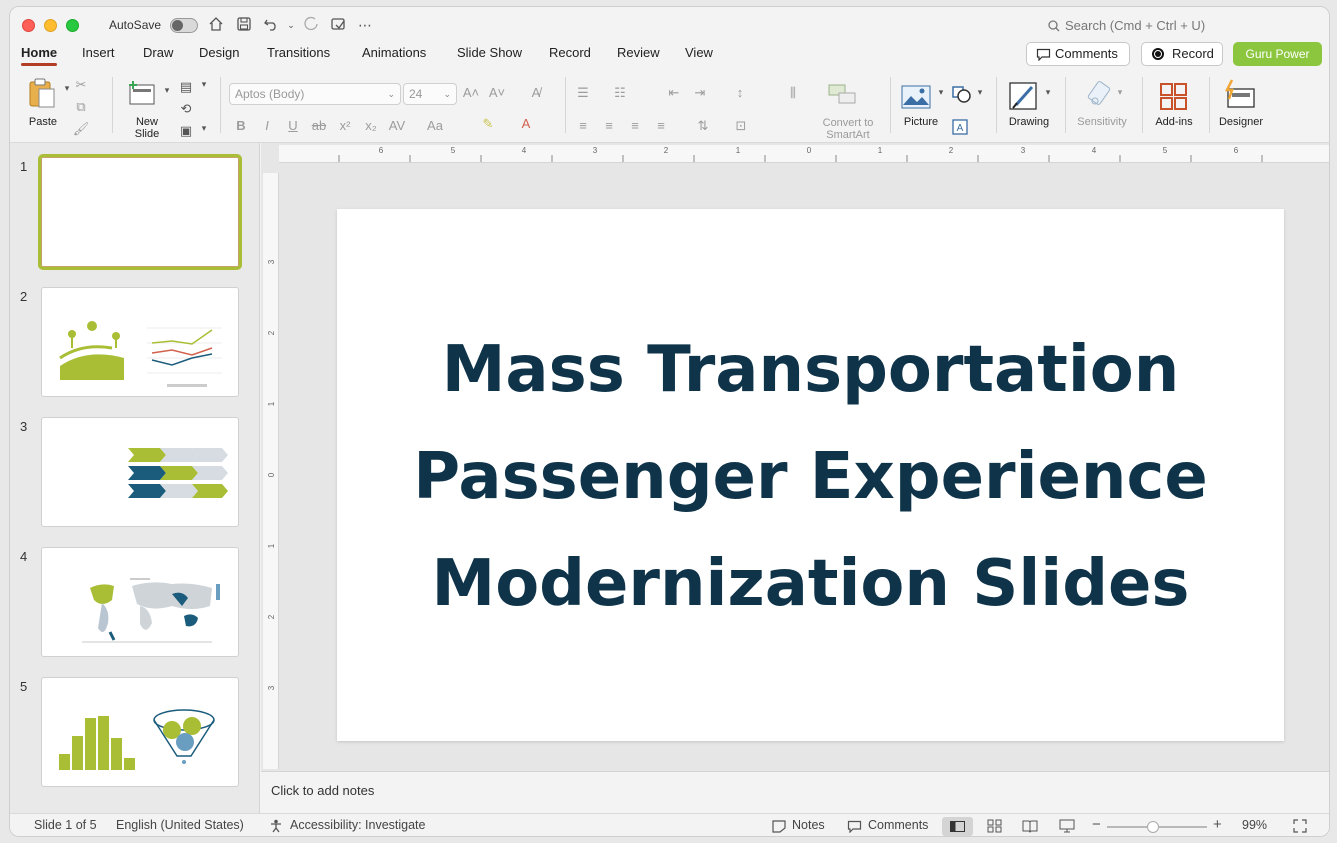  What do you see at coordinates (1174, 97) in the screenshot?
I see `add-ins-icon` at bounding box center [1174, 97].